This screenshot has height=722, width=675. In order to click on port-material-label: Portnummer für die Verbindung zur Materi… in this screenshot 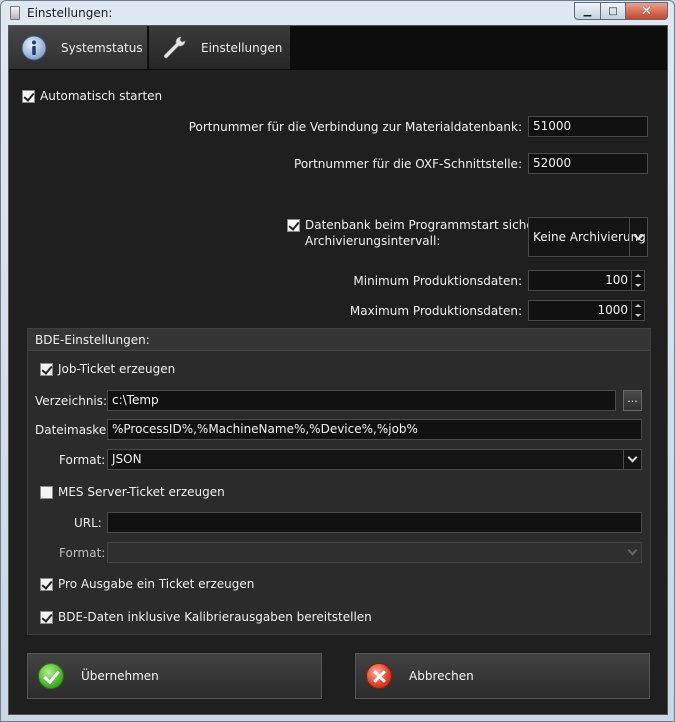, I will do `click(355, 127)`.